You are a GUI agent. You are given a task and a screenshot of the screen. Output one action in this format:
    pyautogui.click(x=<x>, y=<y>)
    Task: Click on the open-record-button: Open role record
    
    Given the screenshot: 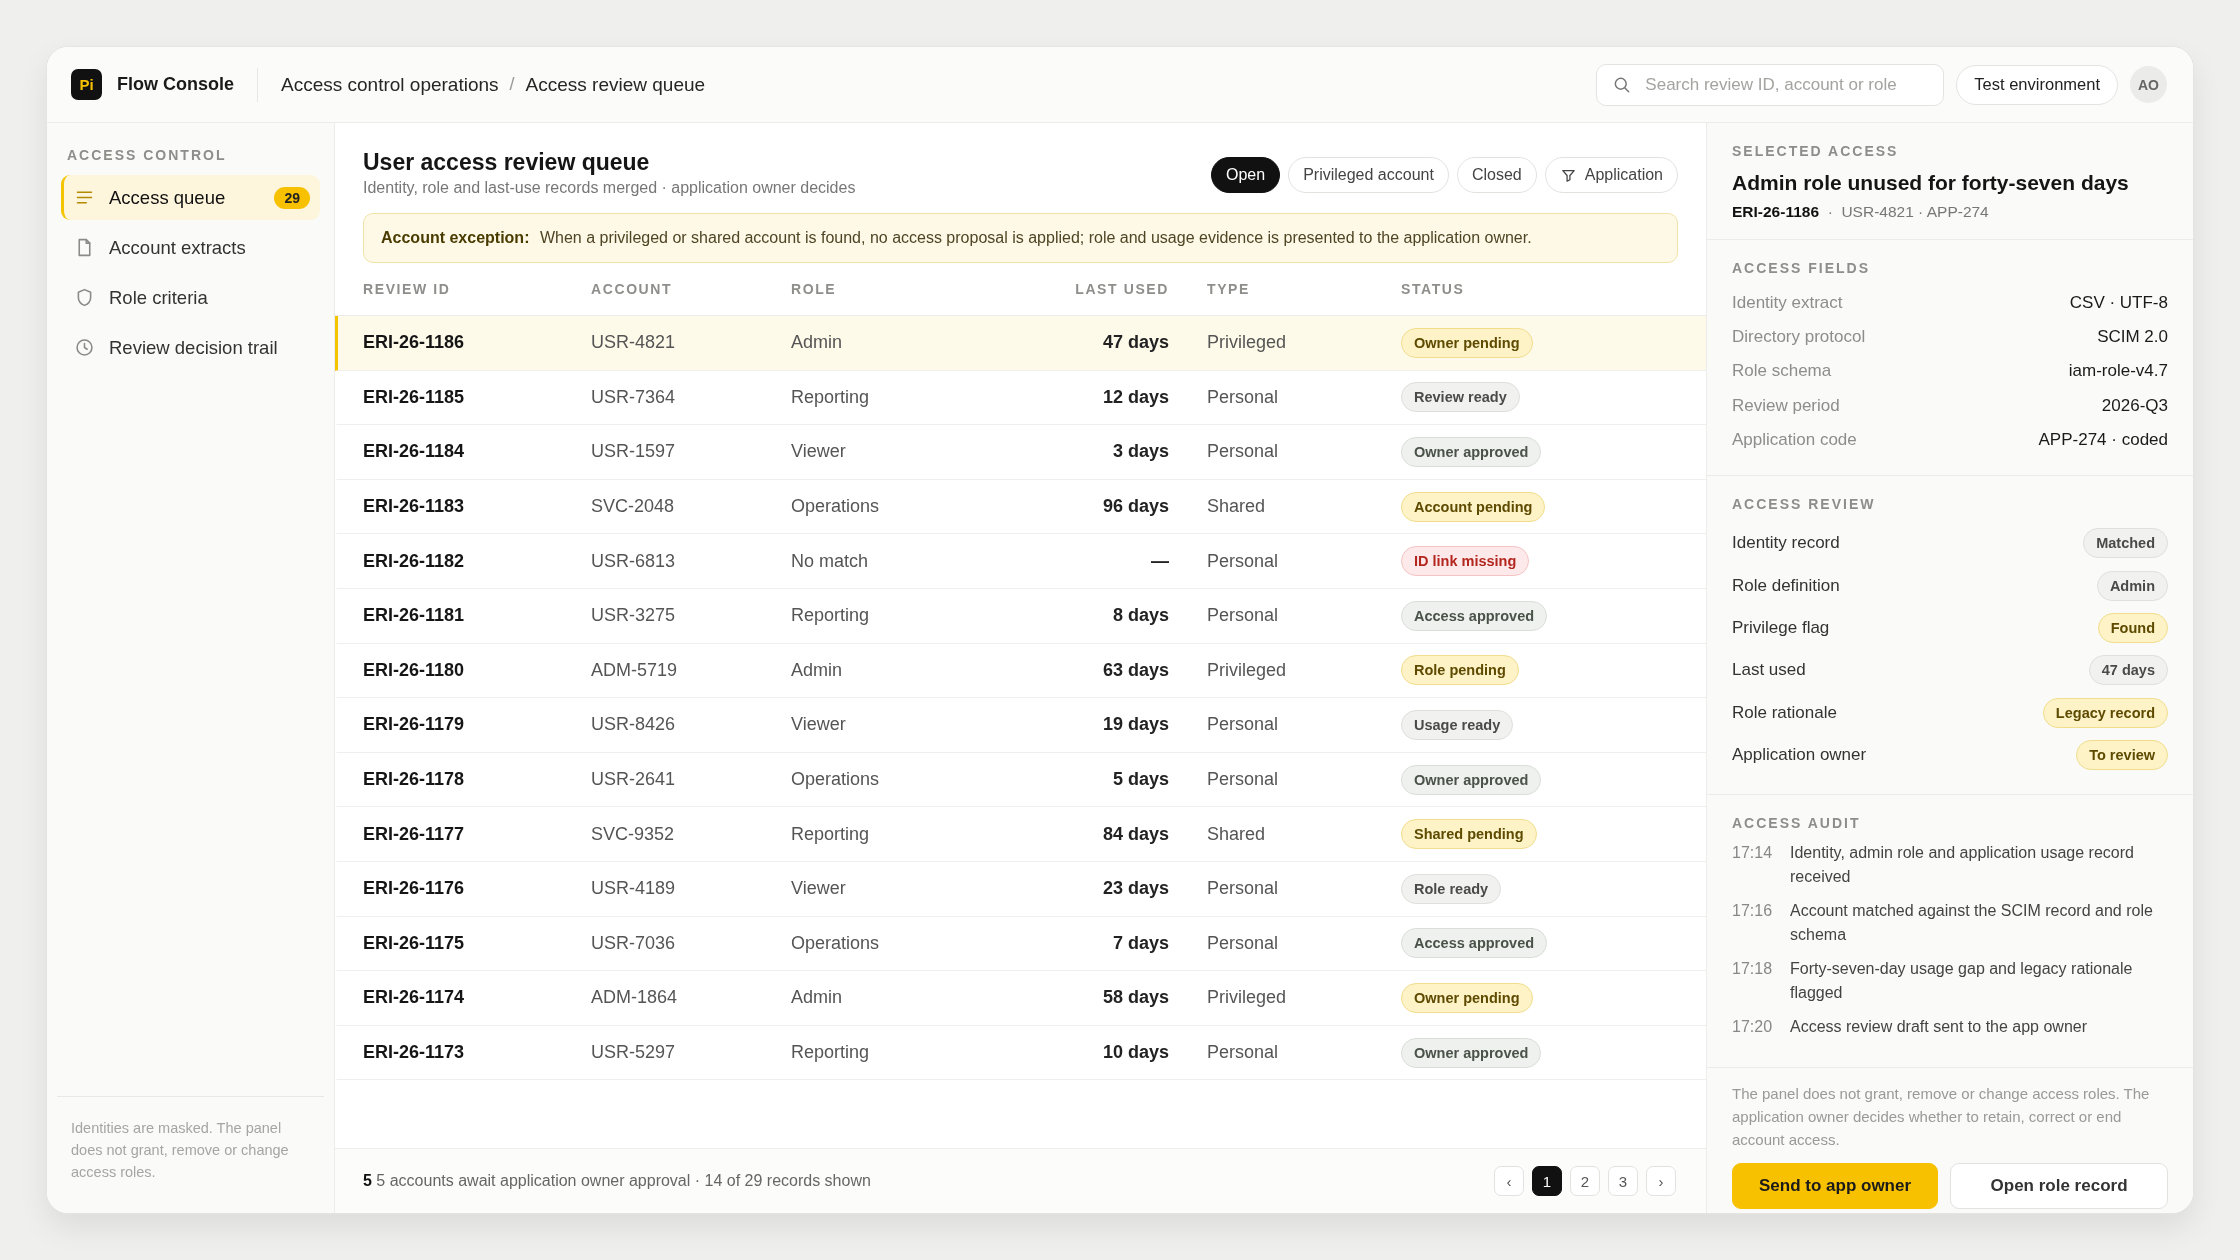 What is the action you would take?
    pyautogui.click(x=2059, y=1186)
    